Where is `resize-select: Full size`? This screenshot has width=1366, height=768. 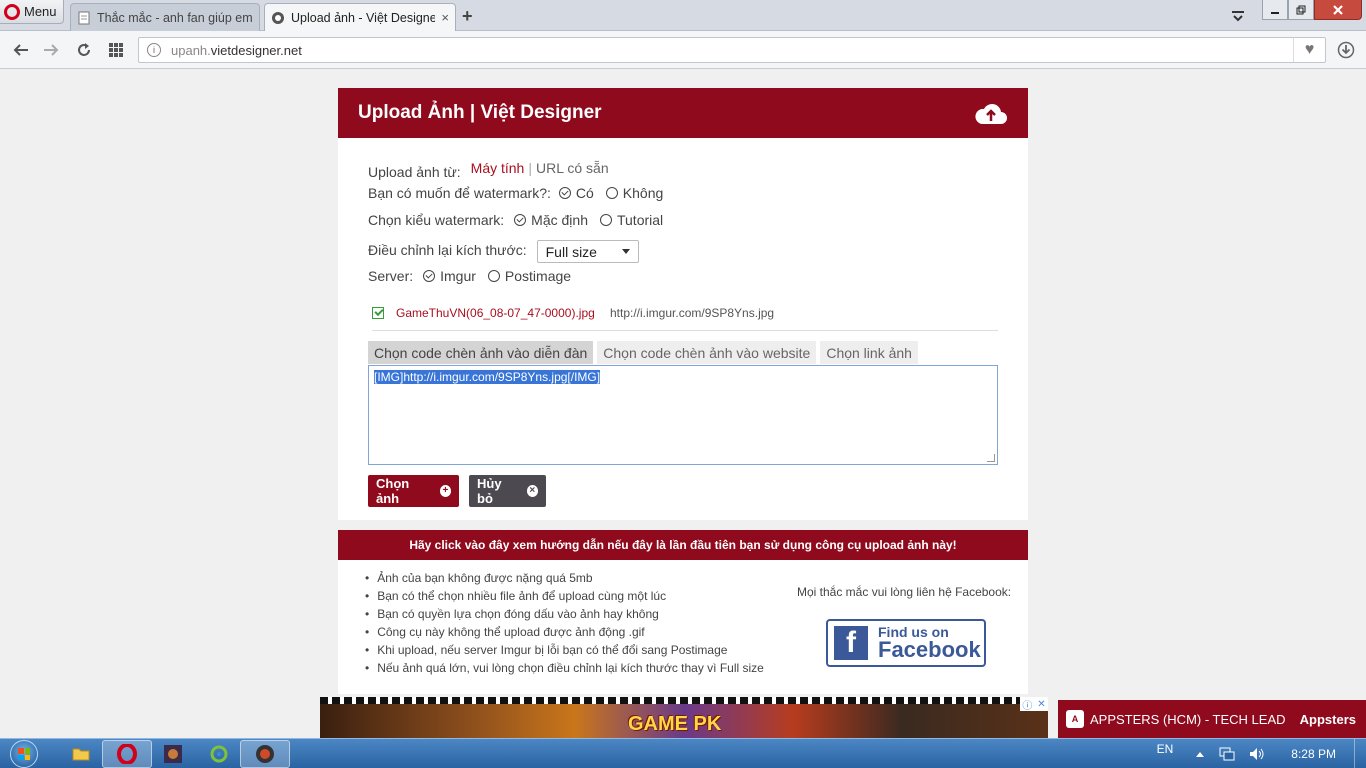
resize-select: Full size is located at coordinates (587, 251).